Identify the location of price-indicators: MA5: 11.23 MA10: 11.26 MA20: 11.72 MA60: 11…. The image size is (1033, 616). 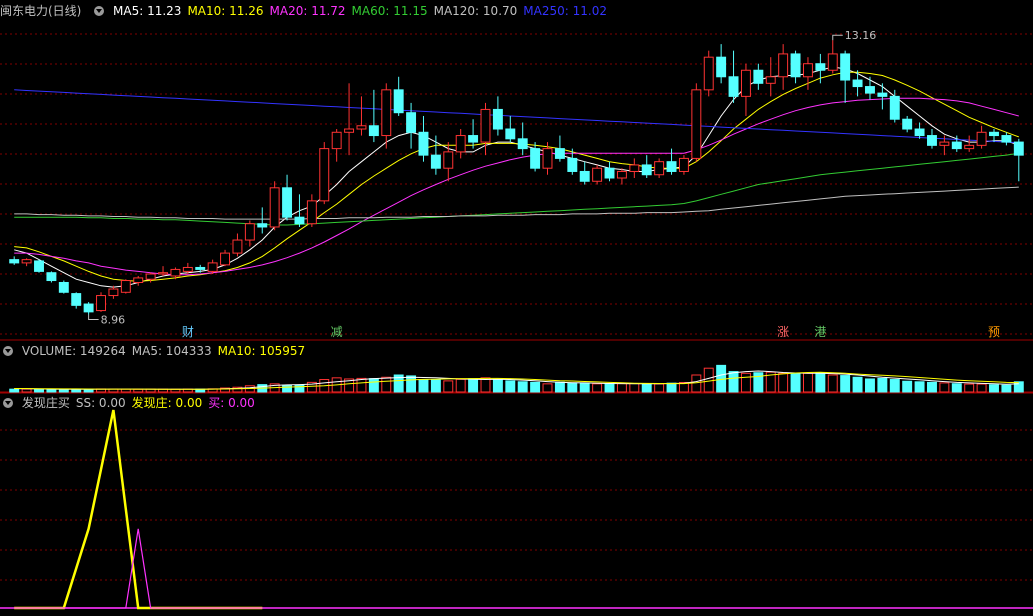
(363, 11).